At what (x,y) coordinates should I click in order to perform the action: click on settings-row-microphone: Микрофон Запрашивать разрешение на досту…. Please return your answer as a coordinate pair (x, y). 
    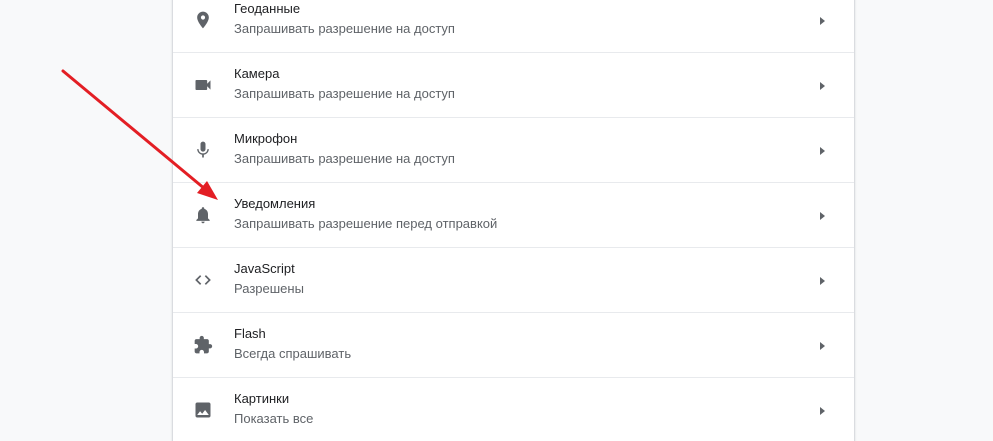
    Looking at the image, I should click on (513, 150).